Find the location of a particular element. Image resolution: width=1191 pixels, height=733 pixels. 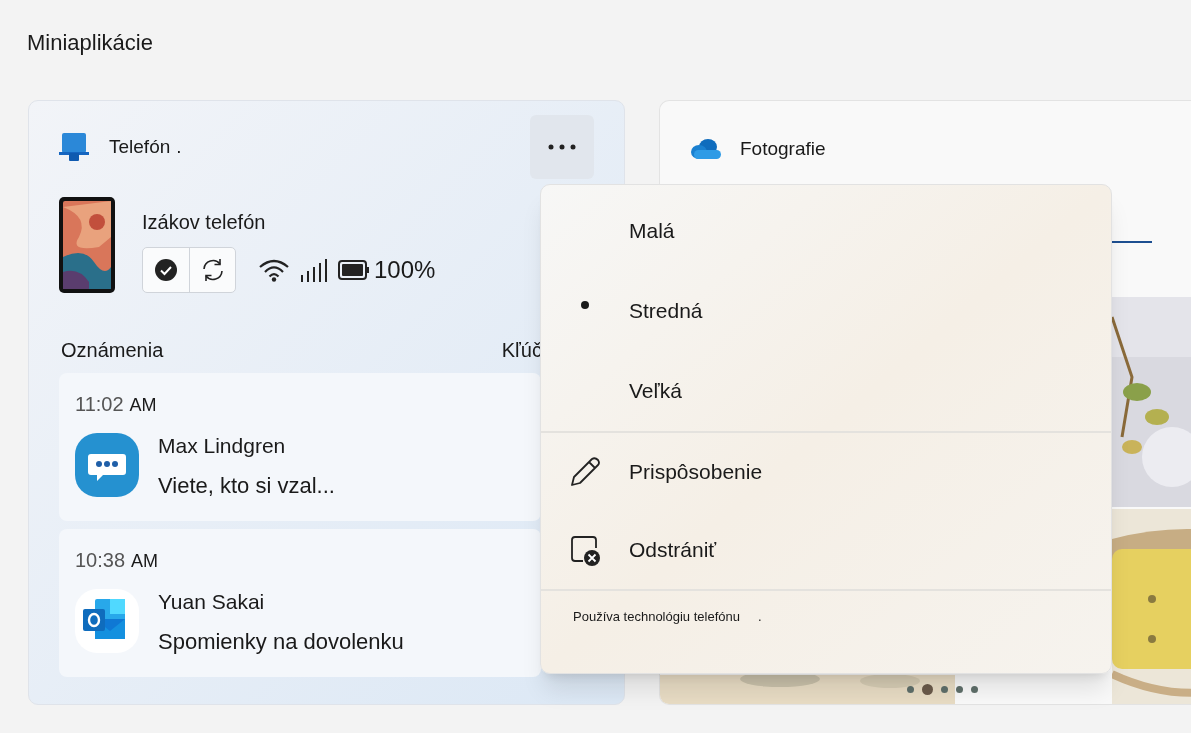

signal-icon is located at coordinates (314, 270).